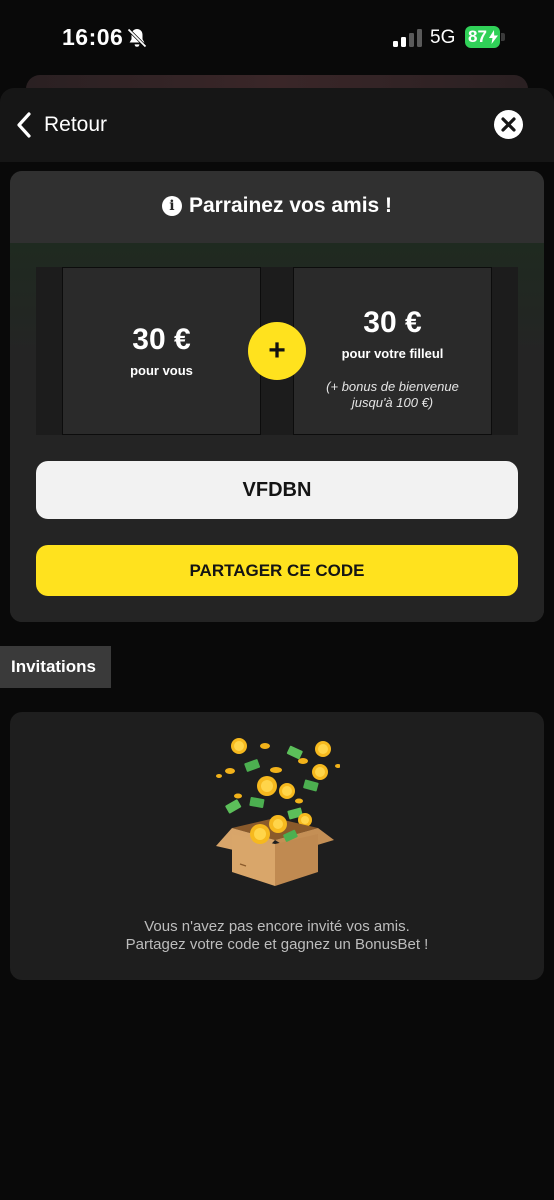  What do you see at coordinates (392, 322) in the screenshot?
I see `reward-referee-amount: 30 €` at bounding box center [392, 322].